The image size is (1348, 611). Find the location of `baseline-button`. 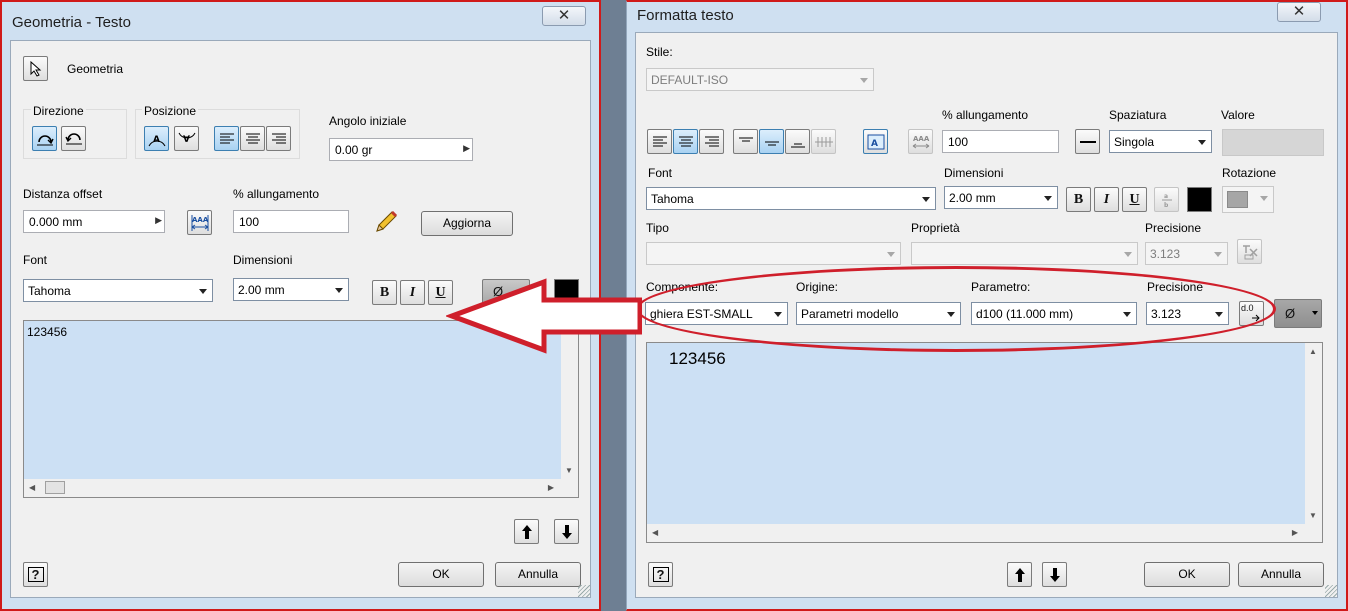

baseline-button is located at coordinates (823, 141).